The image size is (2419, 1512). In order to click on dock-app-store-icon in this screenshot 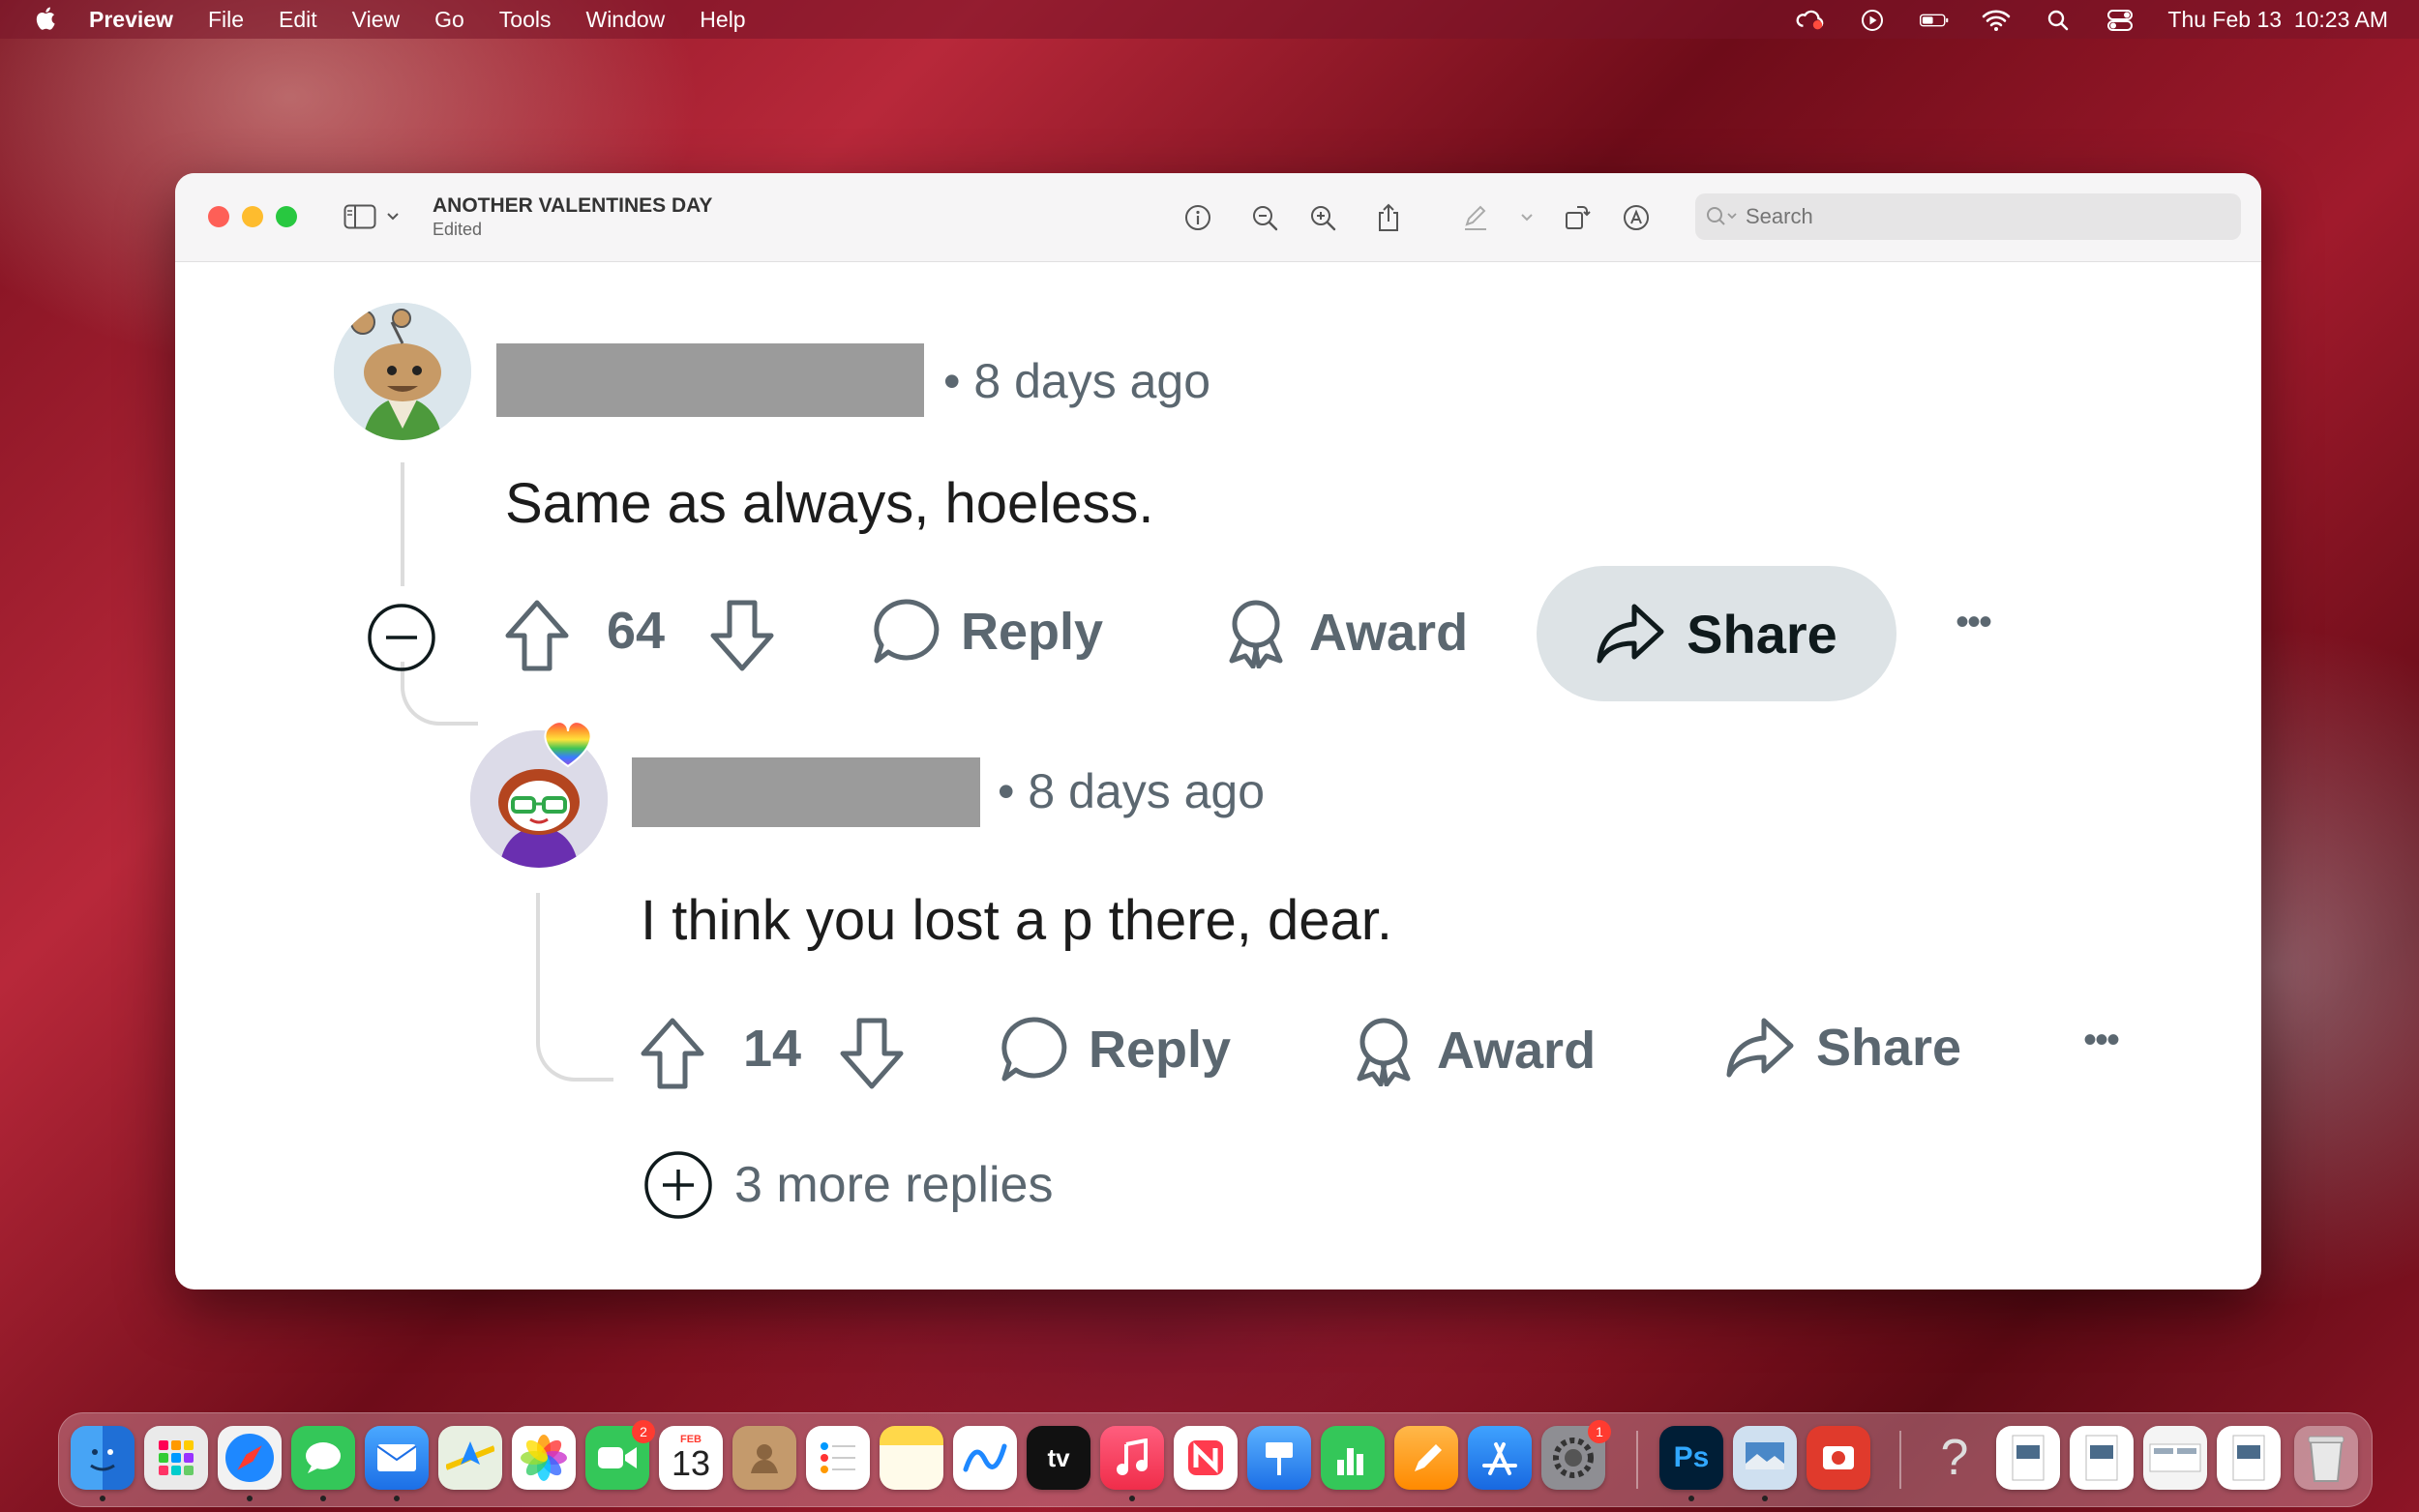, I will do `click(1500, 1458)`.